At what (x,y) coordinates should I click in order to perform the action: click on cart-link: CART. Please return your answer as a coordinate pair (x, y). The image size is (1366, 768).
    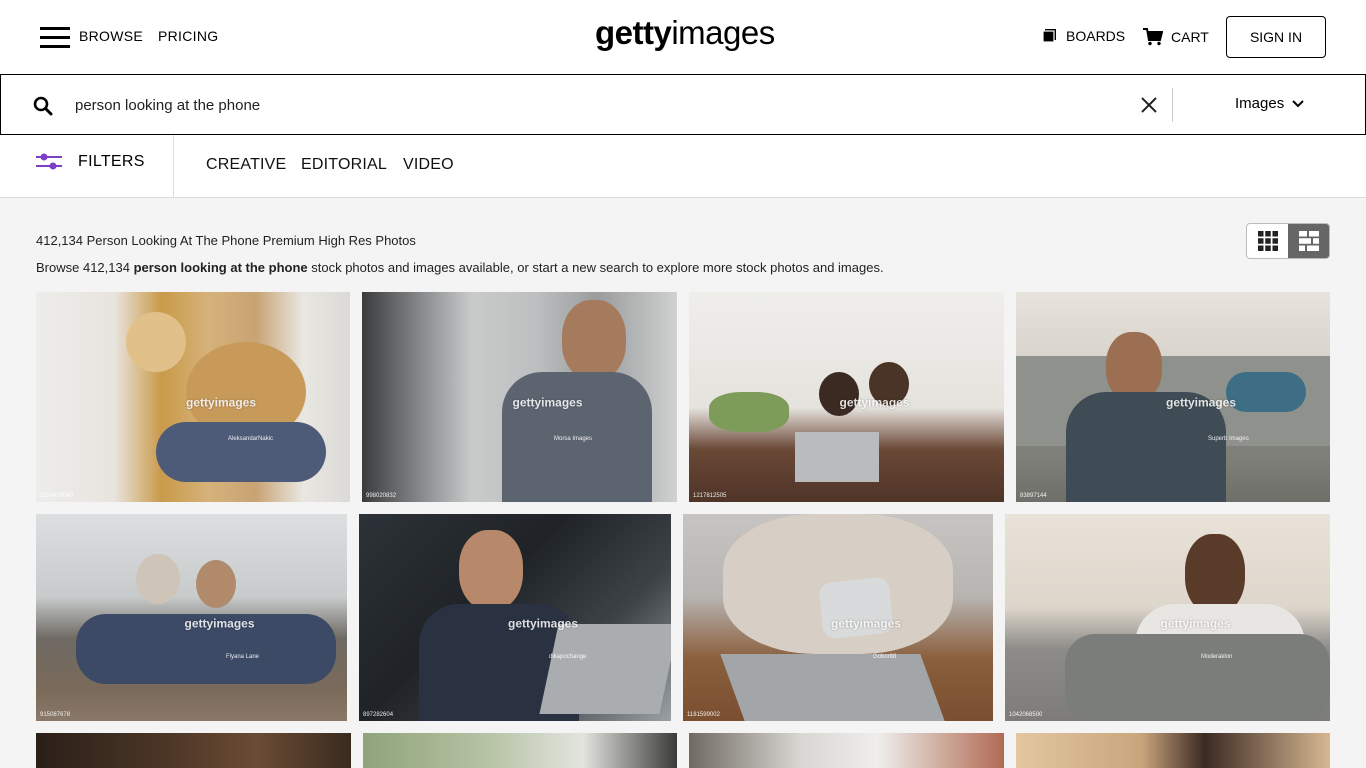
    Looking at the image, I should click on (1176, 37).